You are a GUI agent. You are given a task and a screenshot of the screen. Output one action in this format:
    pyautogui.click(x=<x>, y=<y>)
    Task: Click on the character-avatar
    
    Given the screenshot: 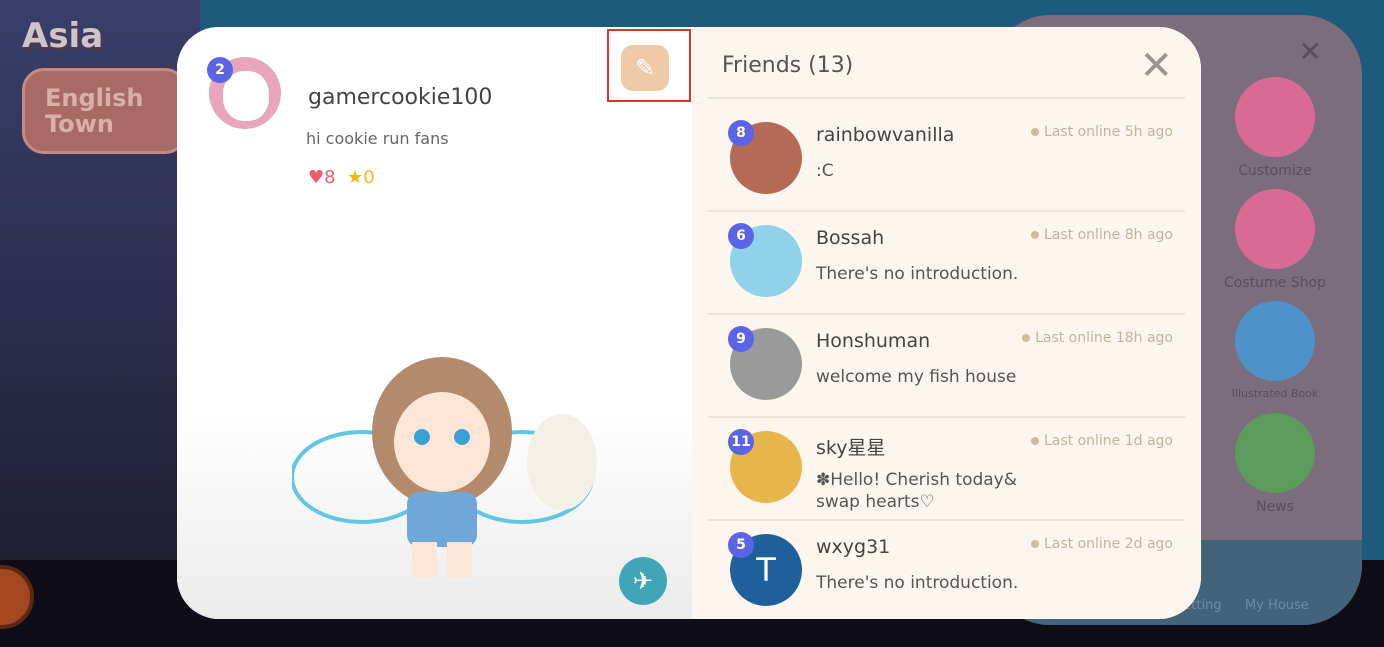 What is the action you would take?
    pyautogui.click(x=444, y=467)
    